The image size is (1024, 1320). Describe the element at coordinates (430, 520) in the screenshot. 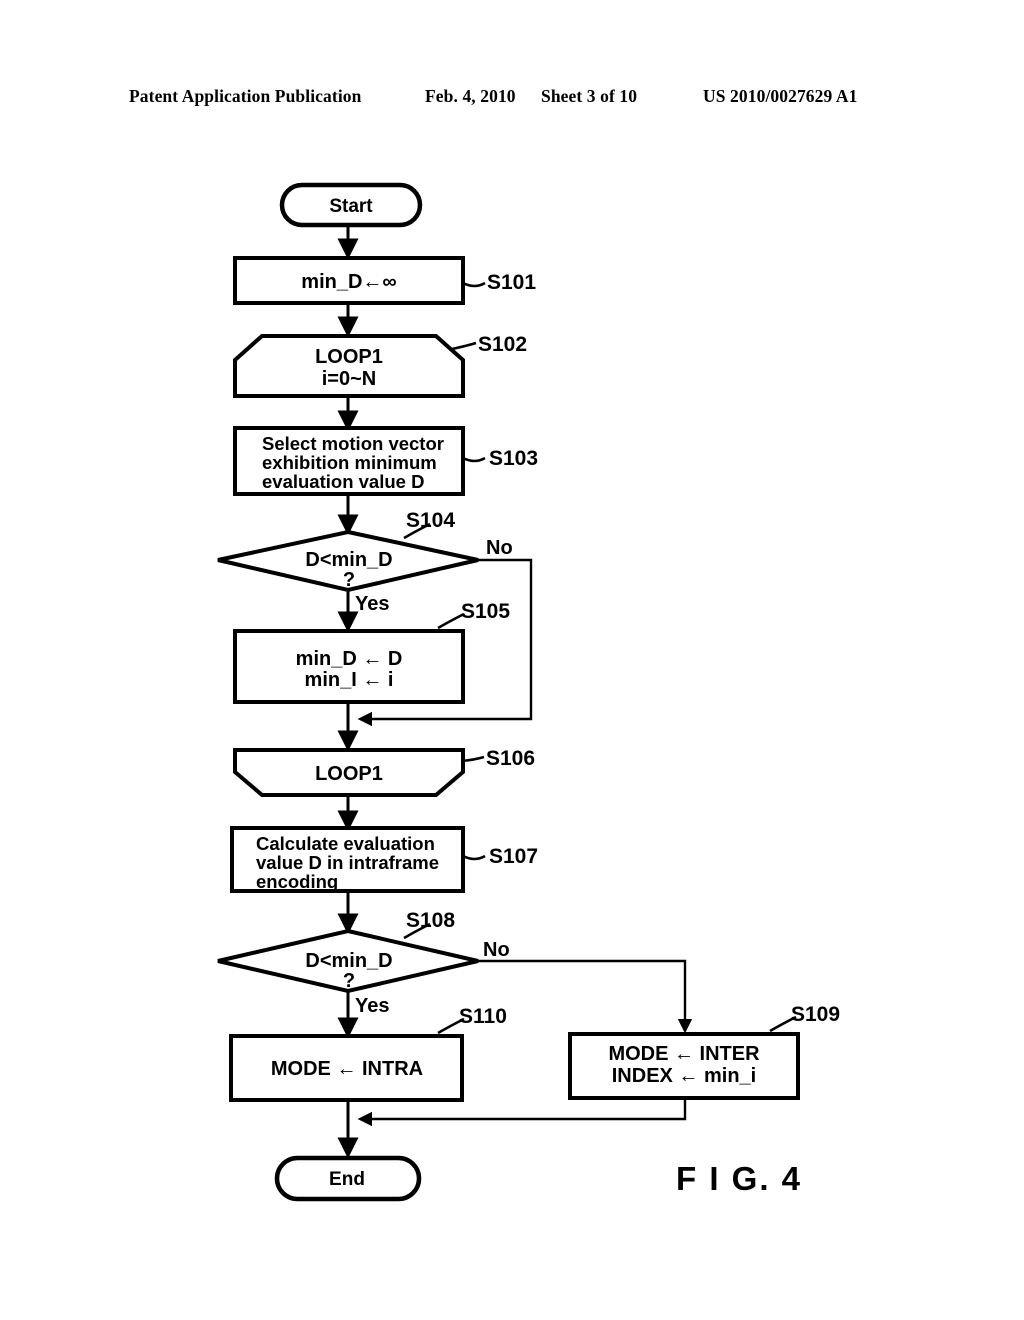

I see `s104-step-label: S104` at that location.